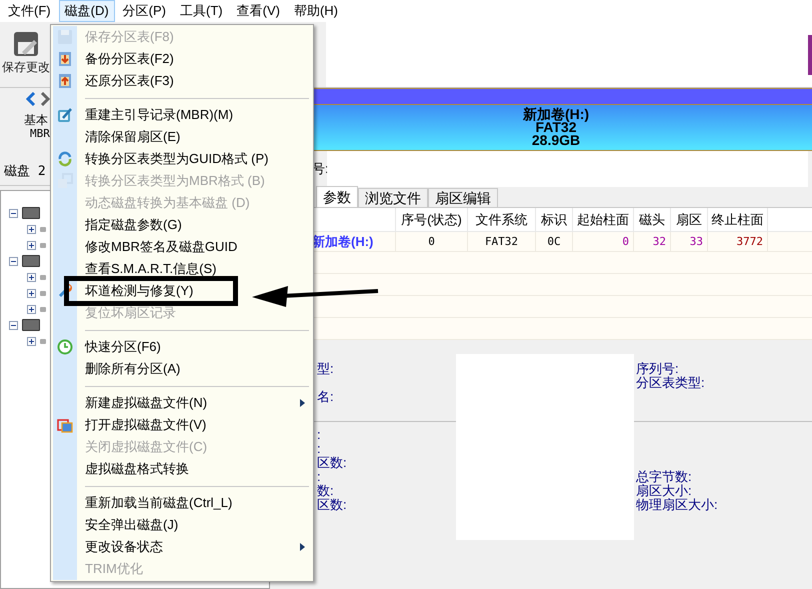 Image resolution: width=812 pixels, height=589 pixels. Describe the element at coordinates (125, 59) in the screenshot. I see `menu-item: 备份分区表(F2)` at that location.